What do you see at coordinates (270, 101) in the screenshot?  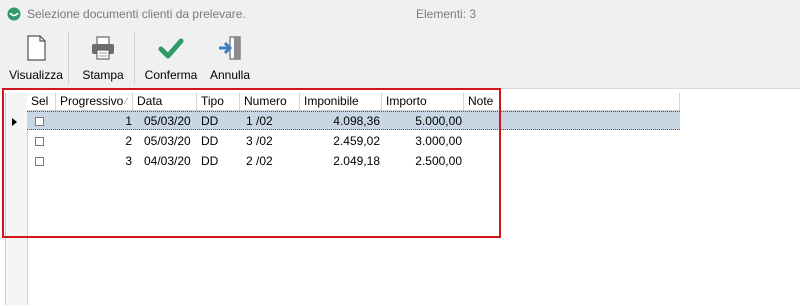 I see `column-header-numero: Numero` at bounding box center [270, 101].